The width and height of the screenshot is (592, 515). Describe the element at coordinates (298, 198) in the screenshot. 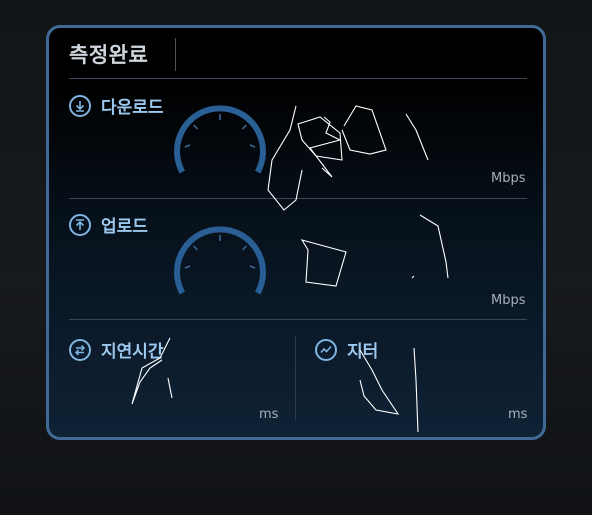

I see `divider-download` at that location.